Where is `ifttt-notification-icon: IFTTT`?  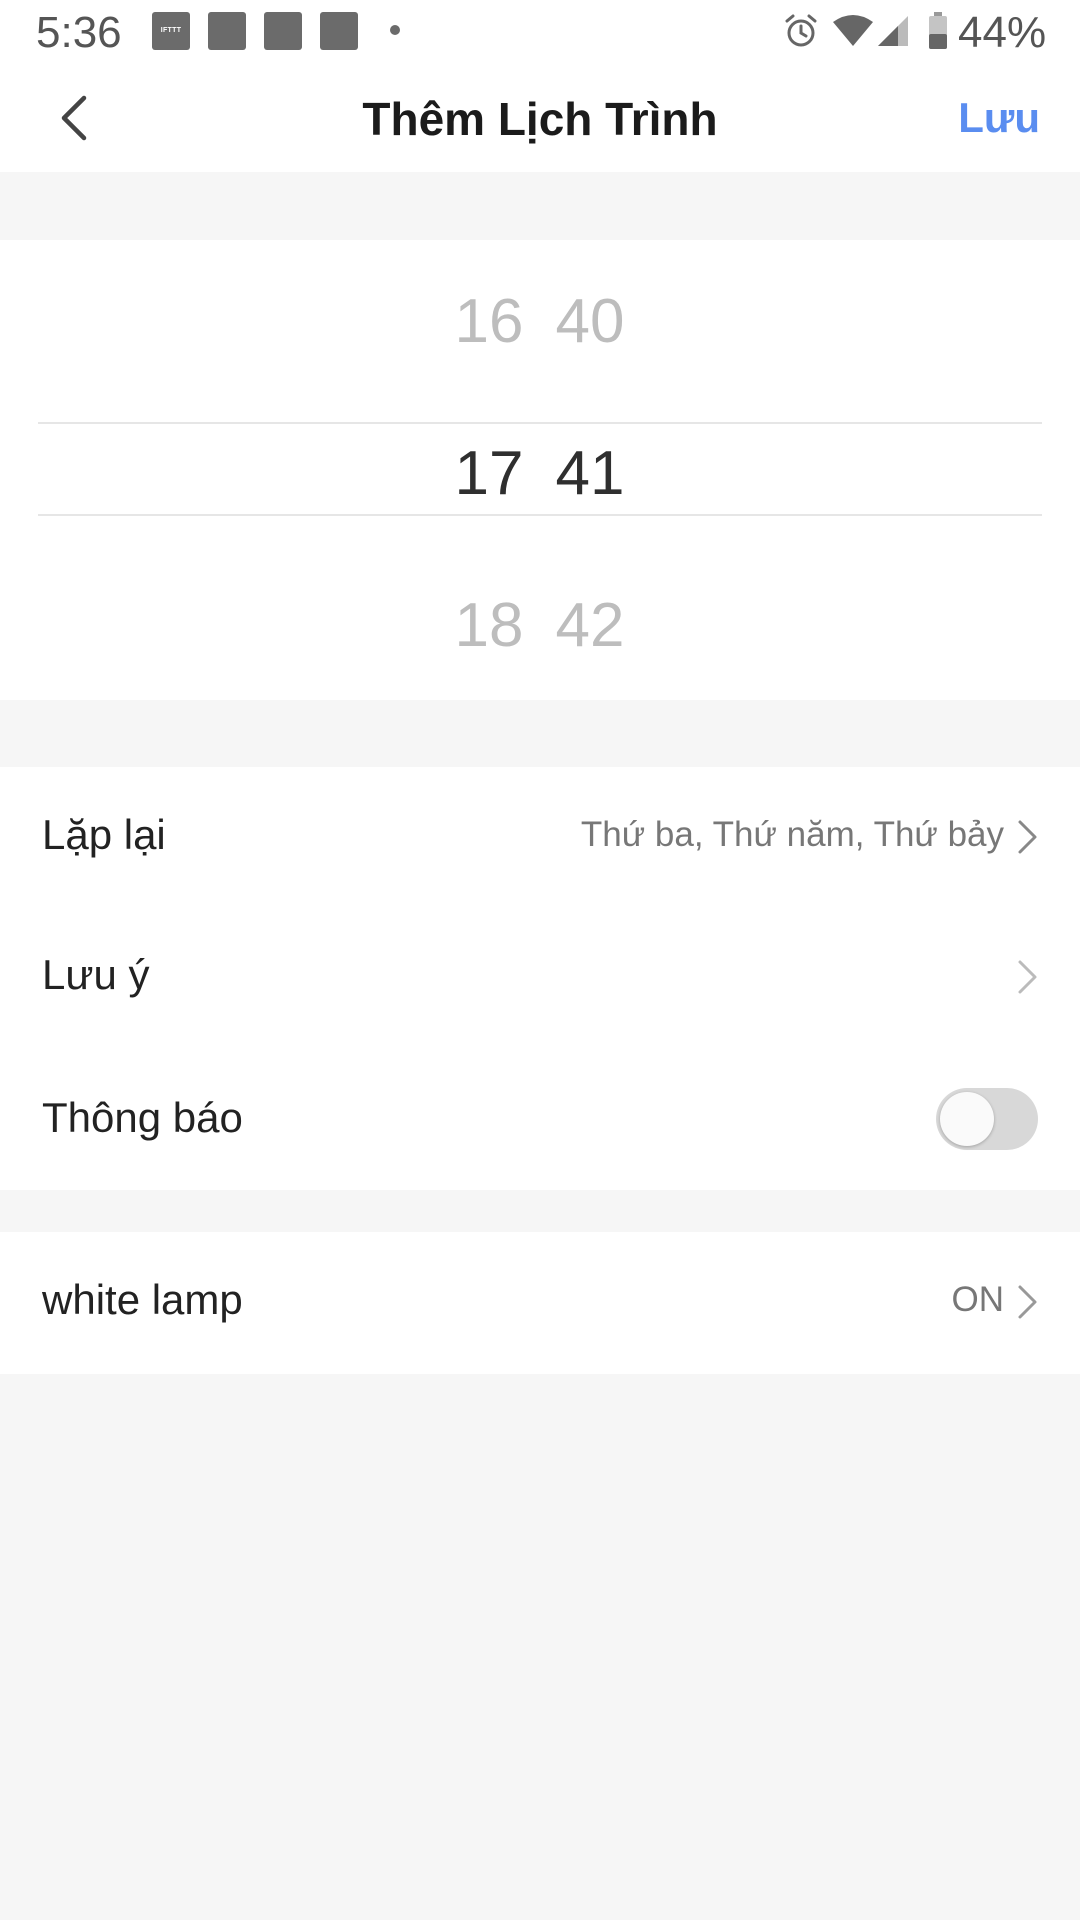
ifttt-notification-icon: IFTTT is located at coordinates (171, 31).